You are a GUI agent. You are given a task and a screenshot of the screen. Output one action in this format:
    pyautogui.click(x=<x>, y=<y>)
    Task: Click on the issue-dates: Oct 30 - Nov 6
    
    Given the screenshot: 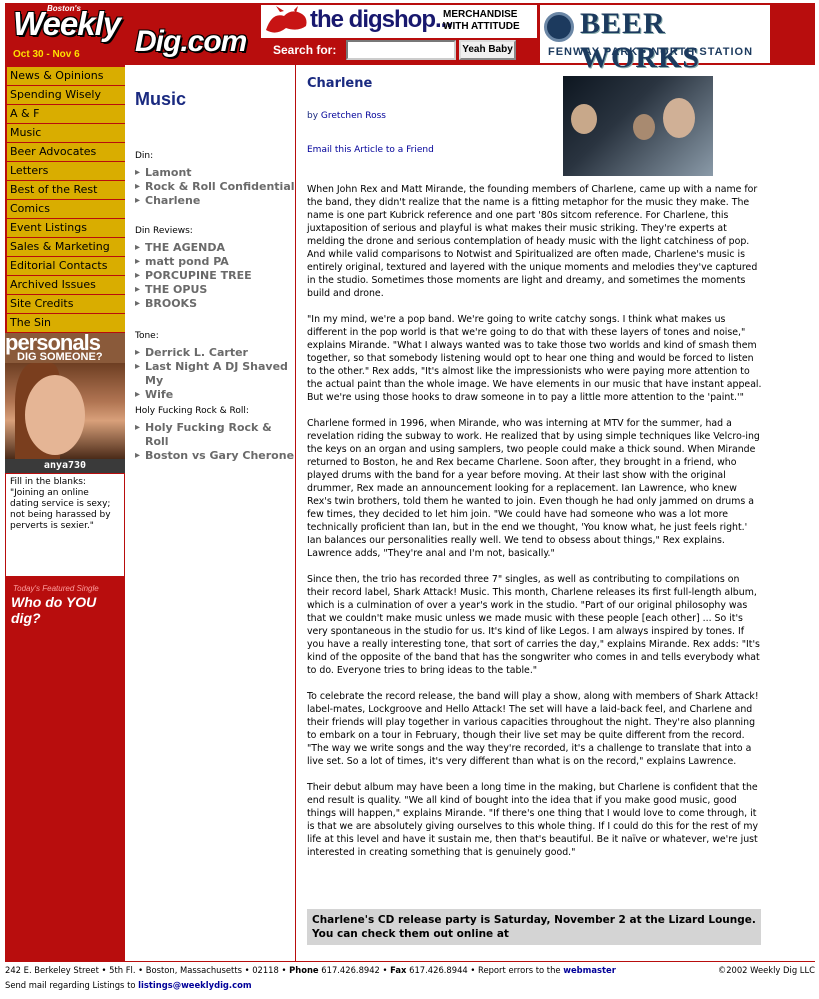 What is the action you would take?
    pyautogui.click(x=46, y=54)
    